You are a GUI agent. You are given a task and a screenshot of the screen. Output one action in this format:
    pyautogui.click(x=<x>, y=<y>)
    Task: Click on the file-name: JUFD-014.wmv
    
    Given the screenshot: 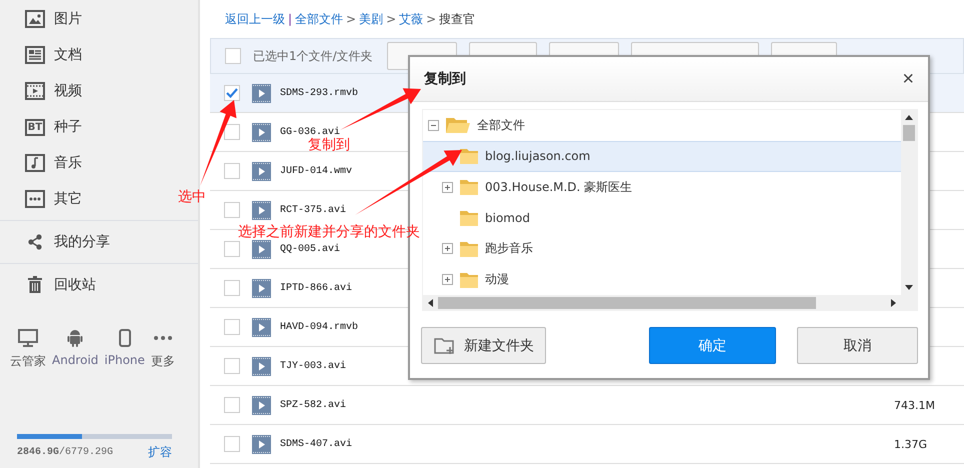 What is the action you would take?
    pyautogui.click(x=316, y=171)
    